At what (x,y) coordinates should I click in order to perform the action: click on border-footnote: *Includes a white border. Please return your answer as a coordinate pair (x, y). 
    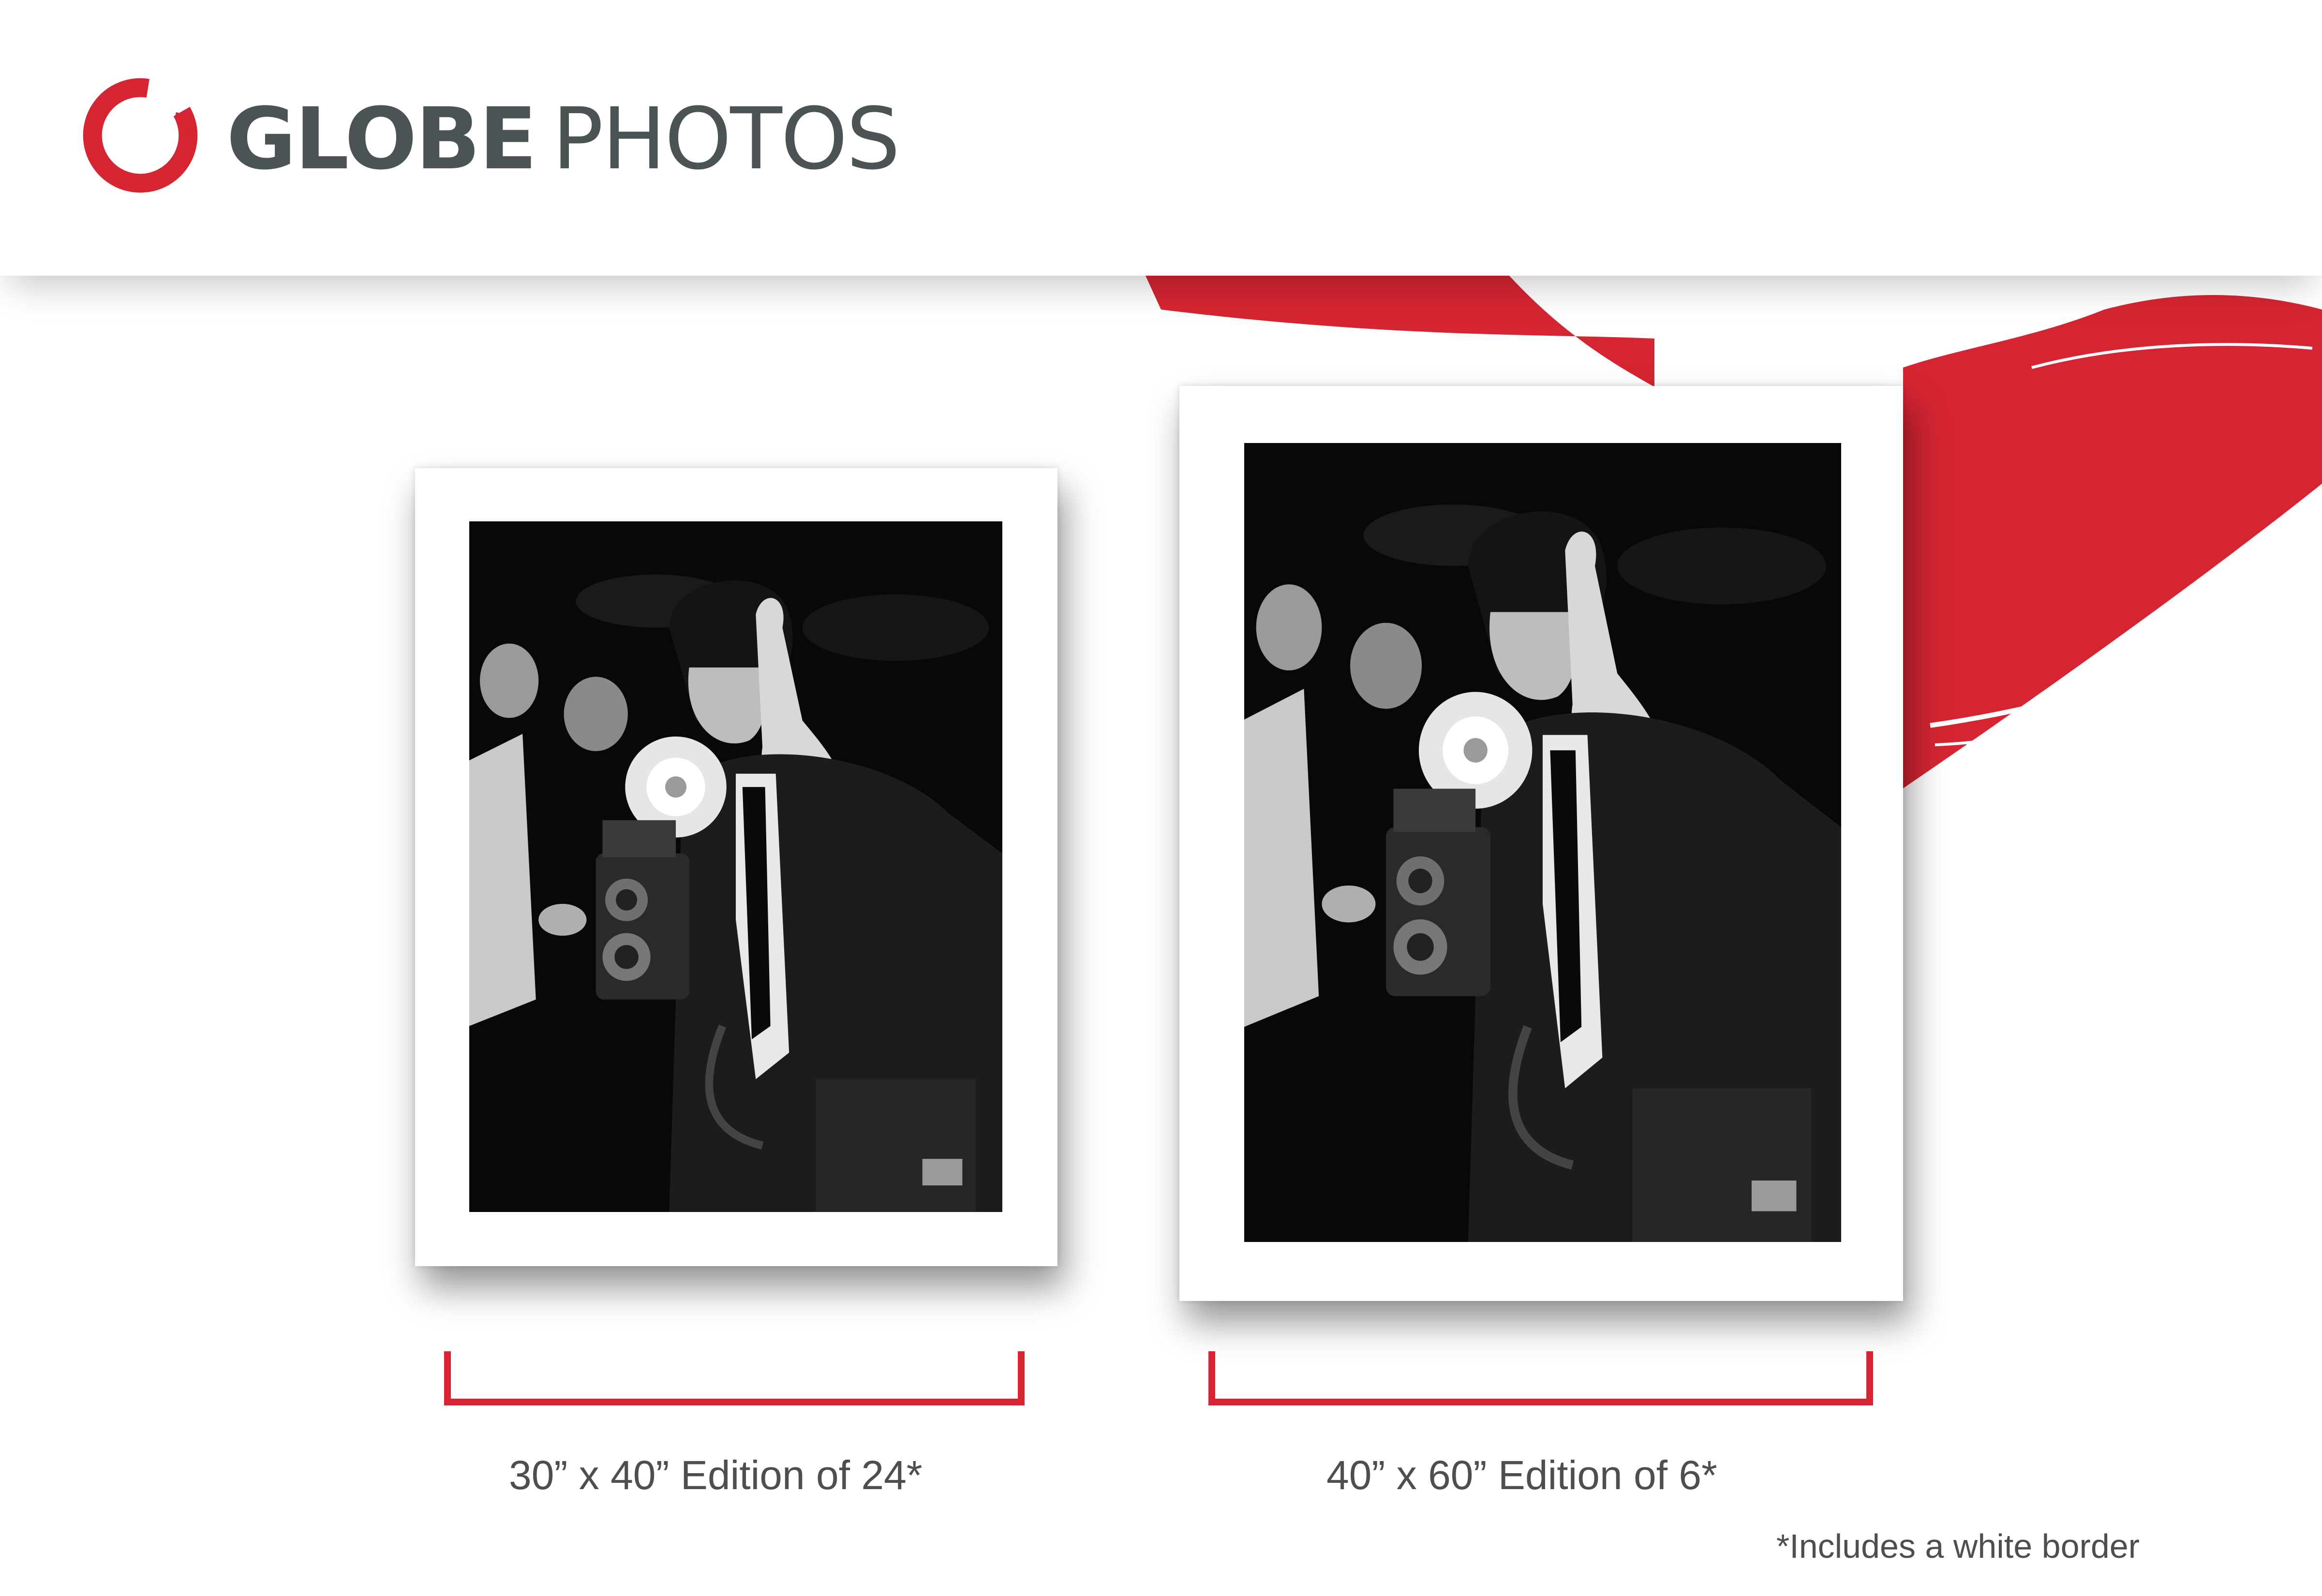
    Looking at the image, I should click on (1958, 1546).